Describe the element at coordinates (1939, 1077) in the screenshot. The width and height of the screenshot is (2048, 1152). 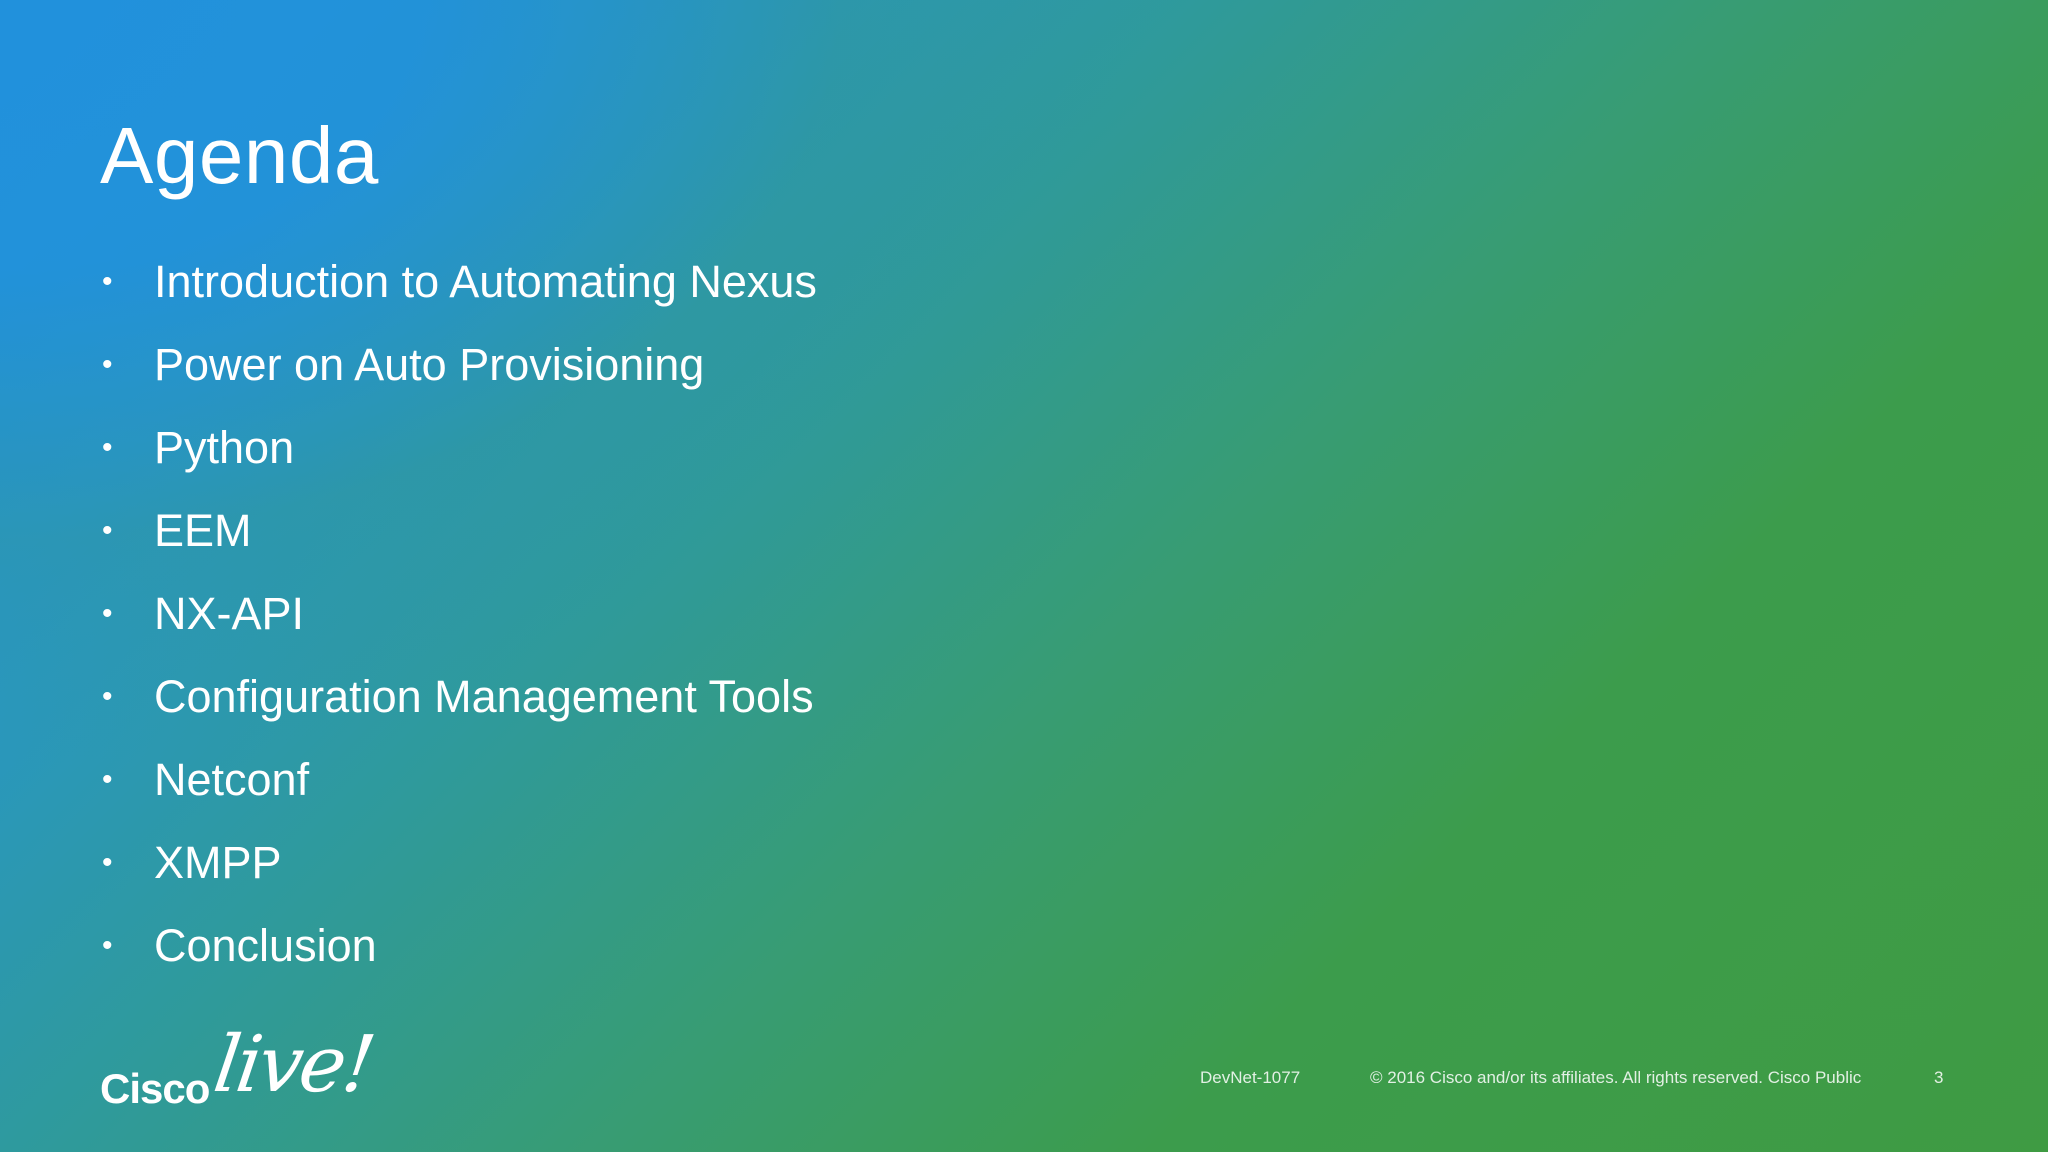
I see `page-number: 3` at that location.